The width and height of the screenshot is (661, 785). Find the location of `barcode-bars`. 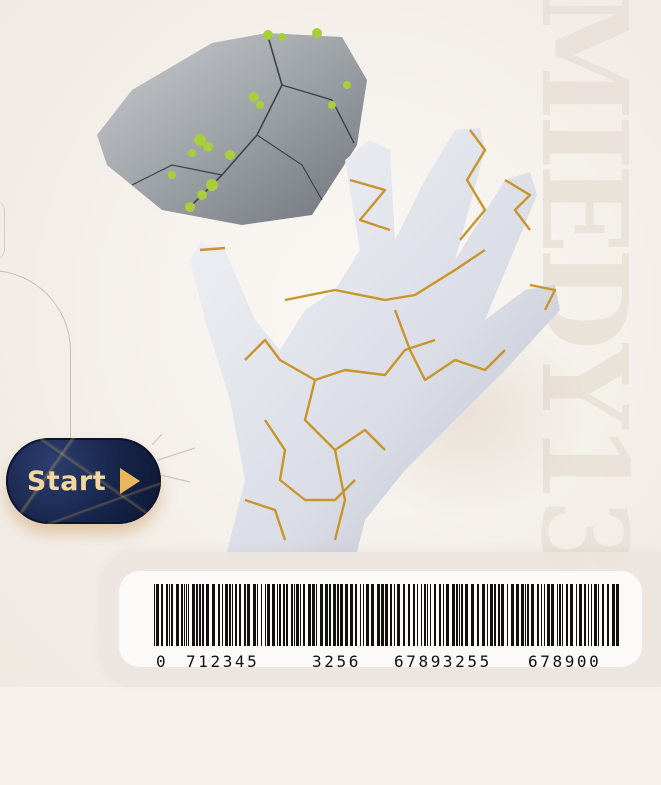

barcode-bars is located at coordinates (386, 615).